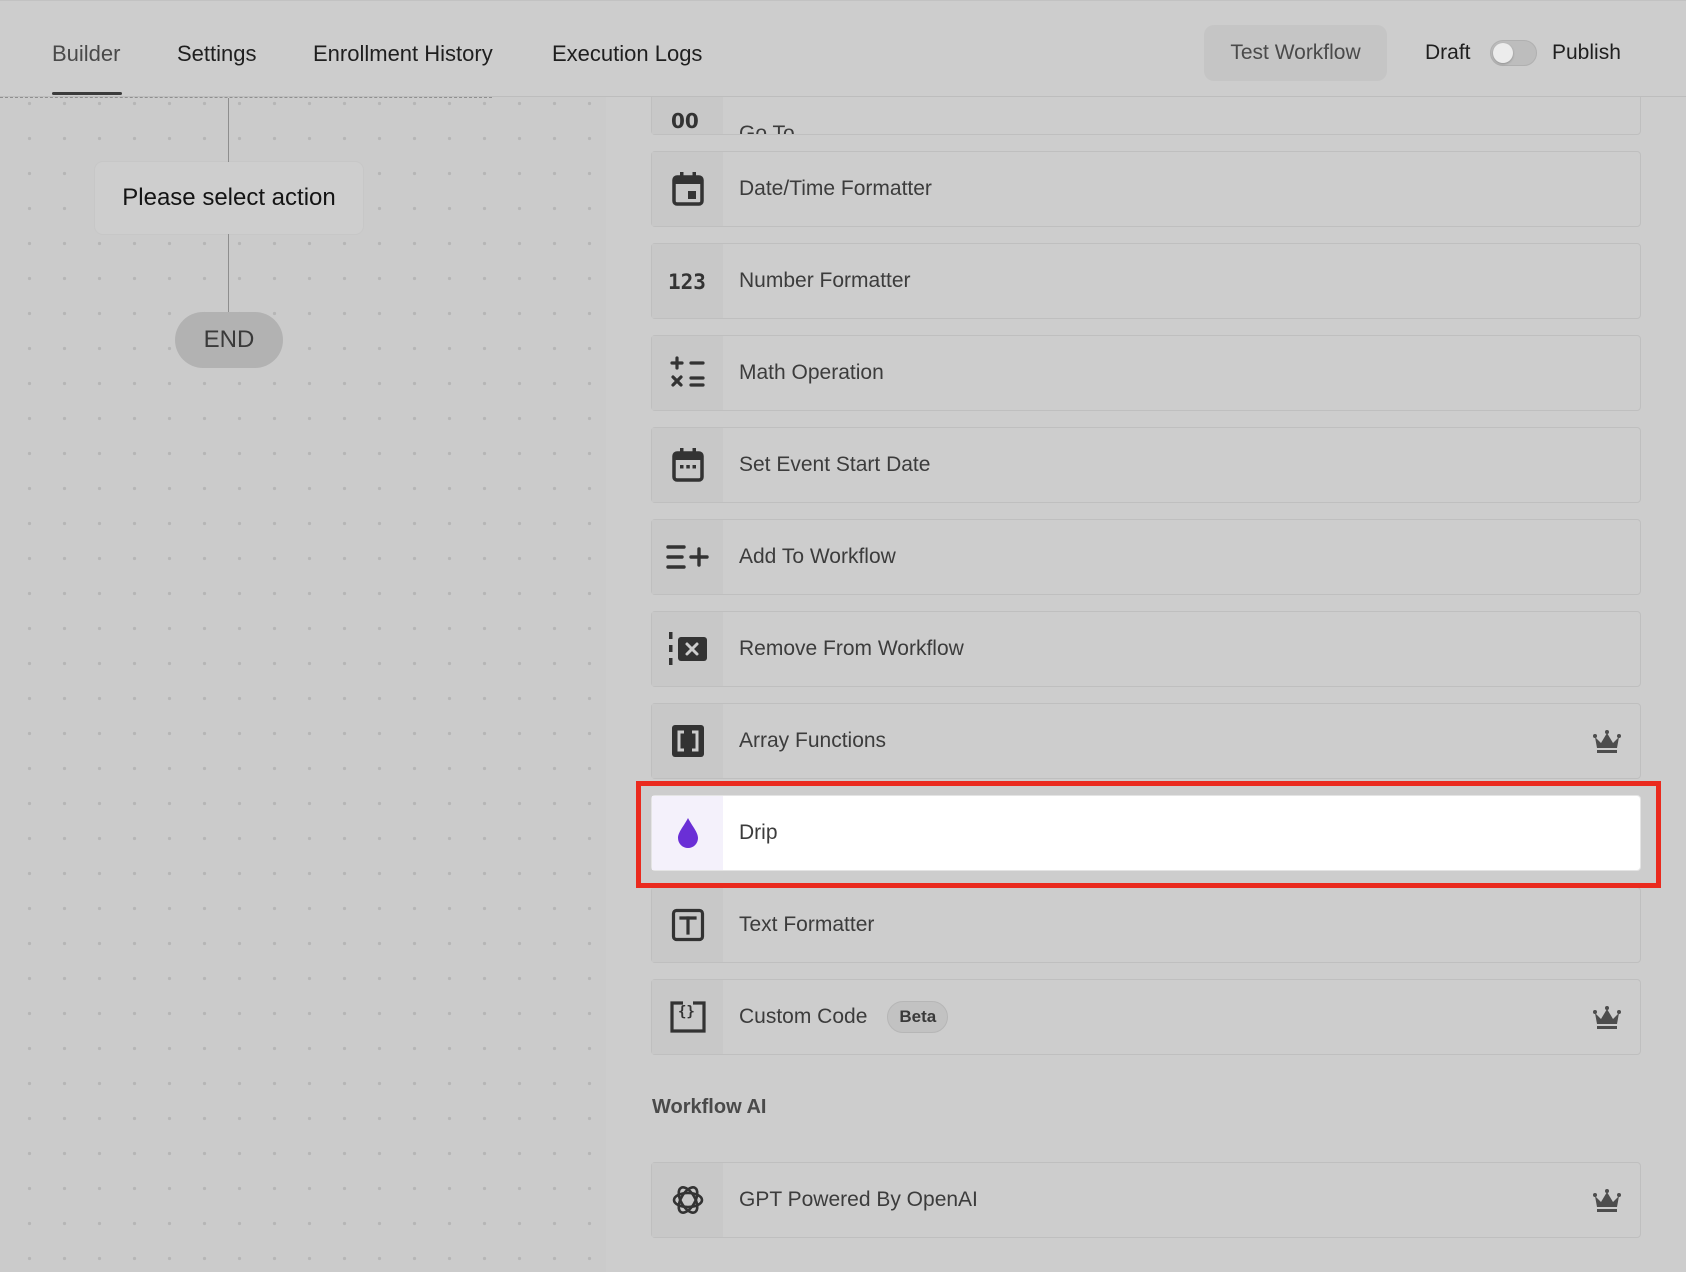  I want to click on number-123-icon: 123, so click(687, 281).